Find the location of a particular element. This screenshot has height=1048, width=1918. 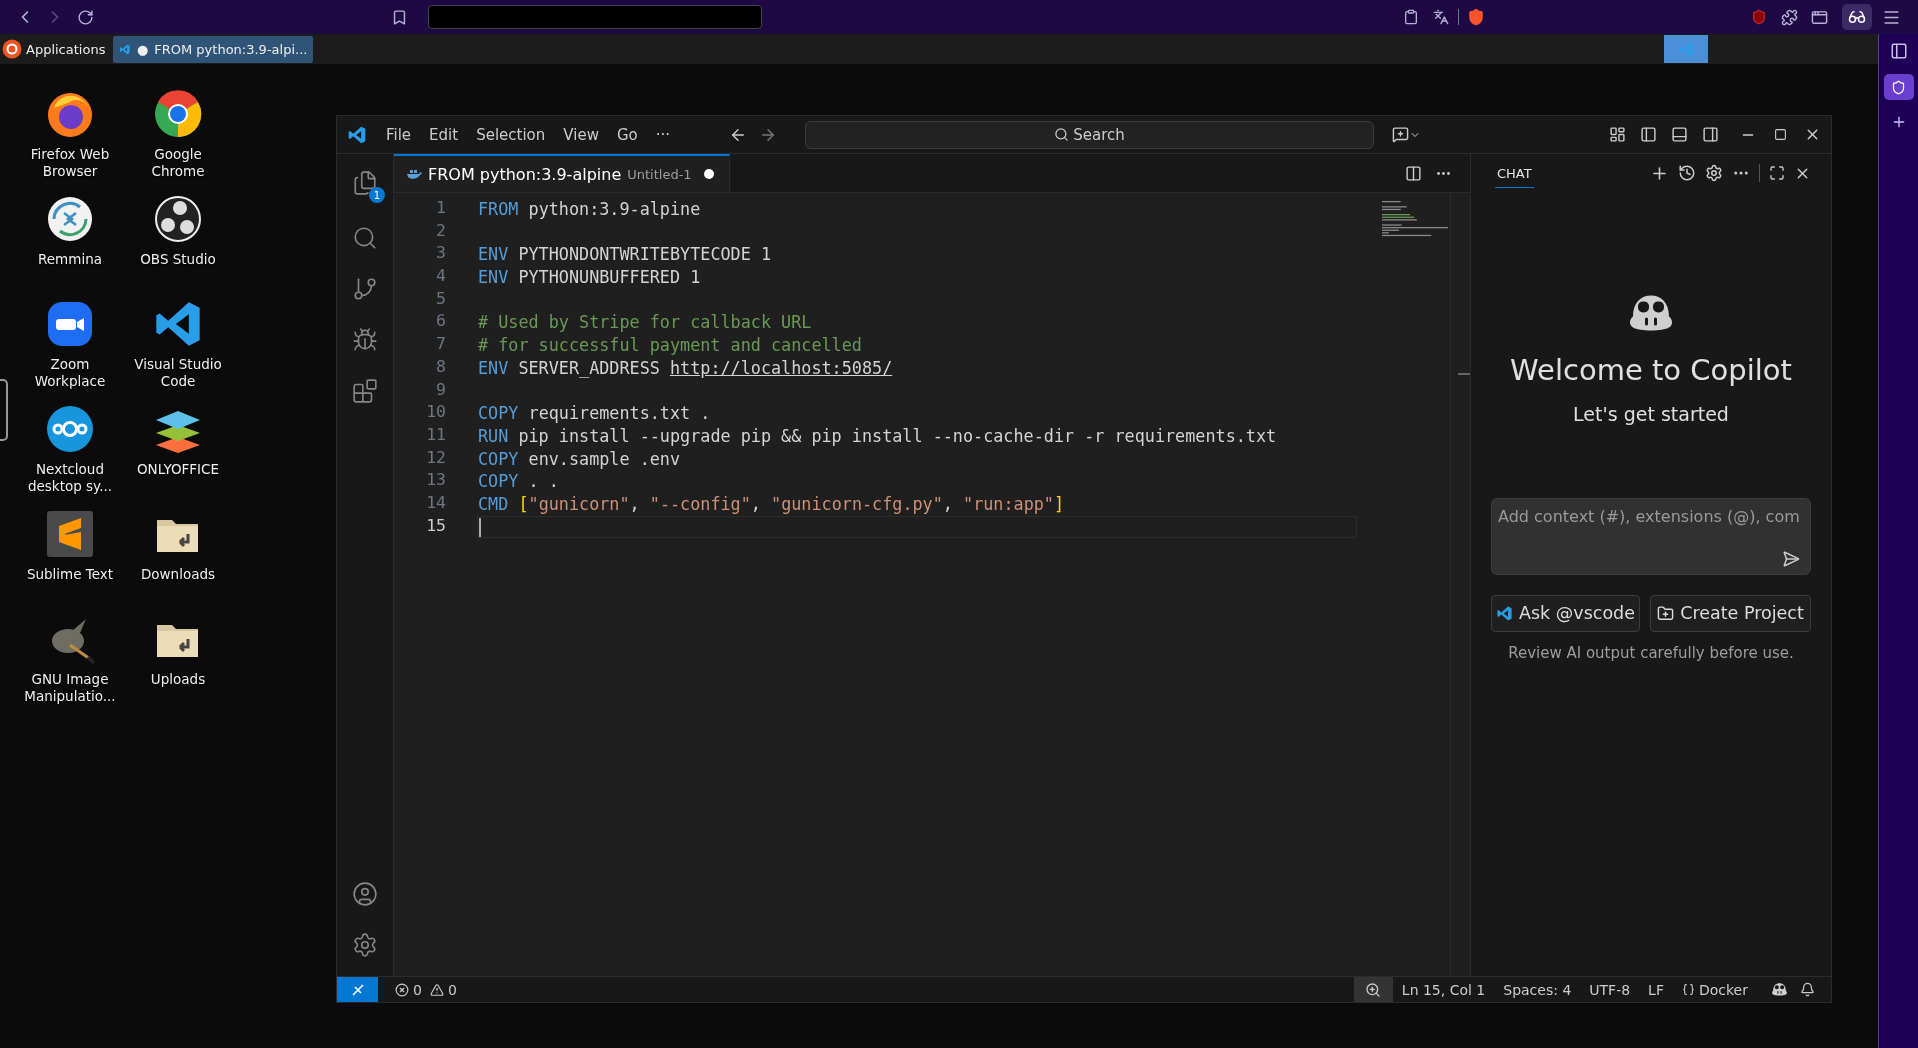

status-item: Spaces: 4 is located at coordinates (1537, 989).